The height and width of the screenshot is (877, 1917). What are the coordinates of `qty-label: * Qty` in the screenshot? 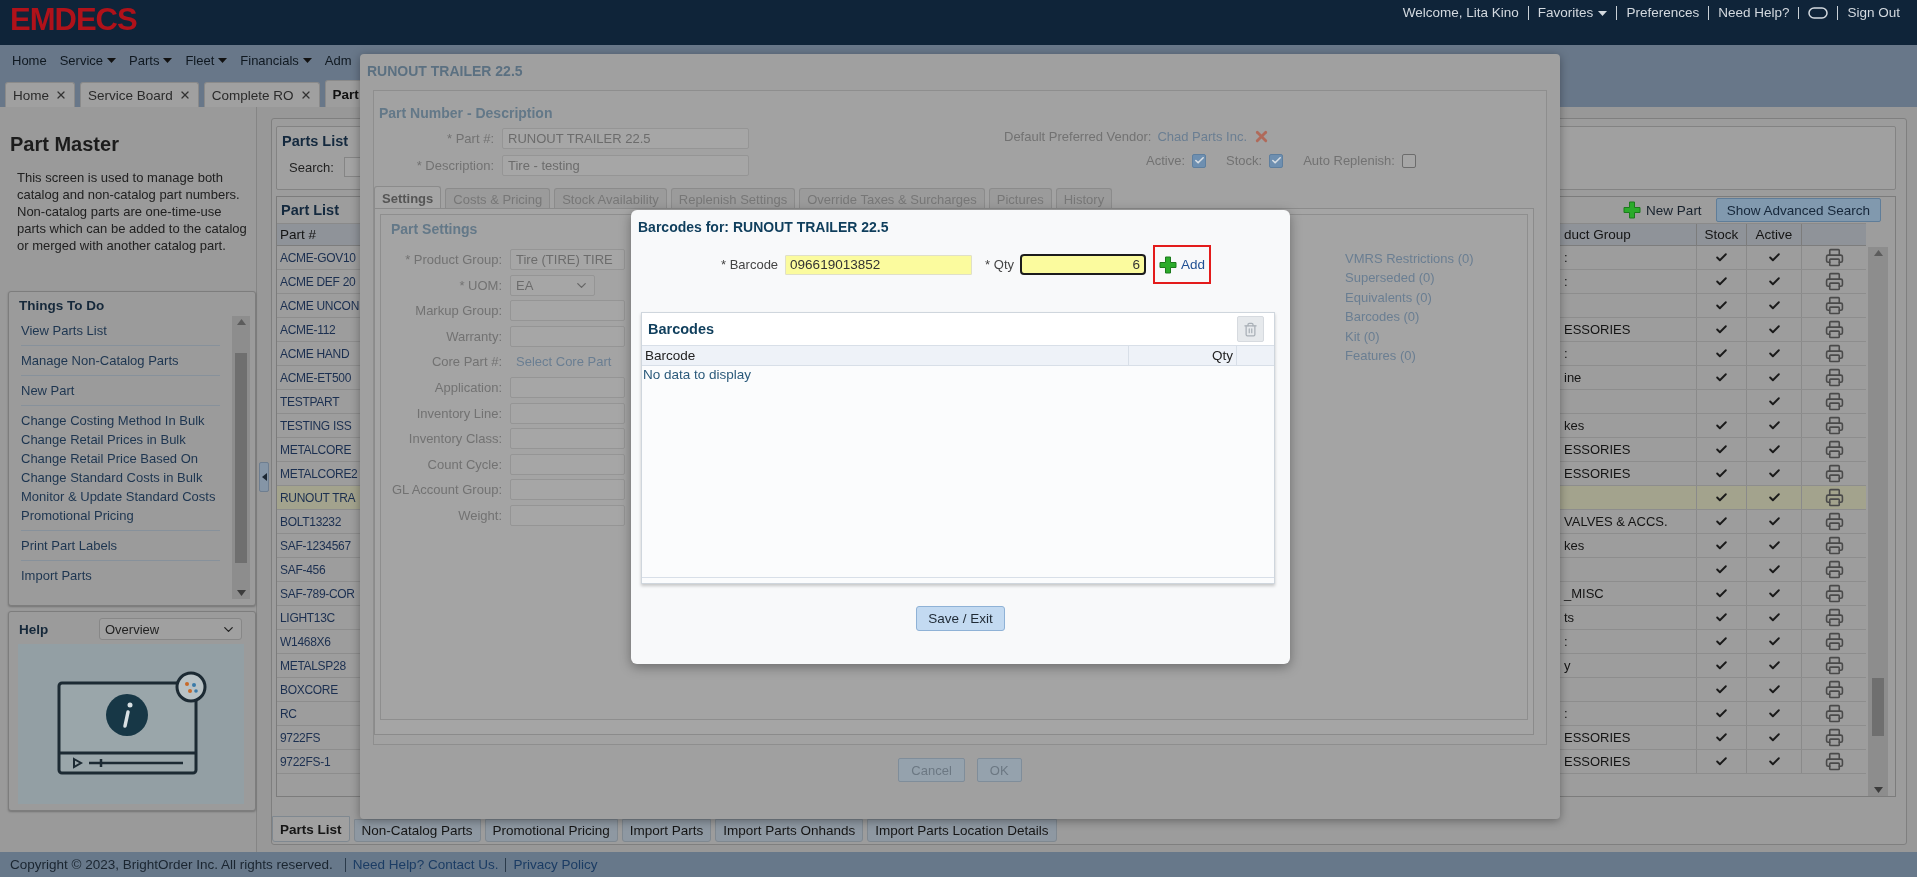 It's located at (999, 264).